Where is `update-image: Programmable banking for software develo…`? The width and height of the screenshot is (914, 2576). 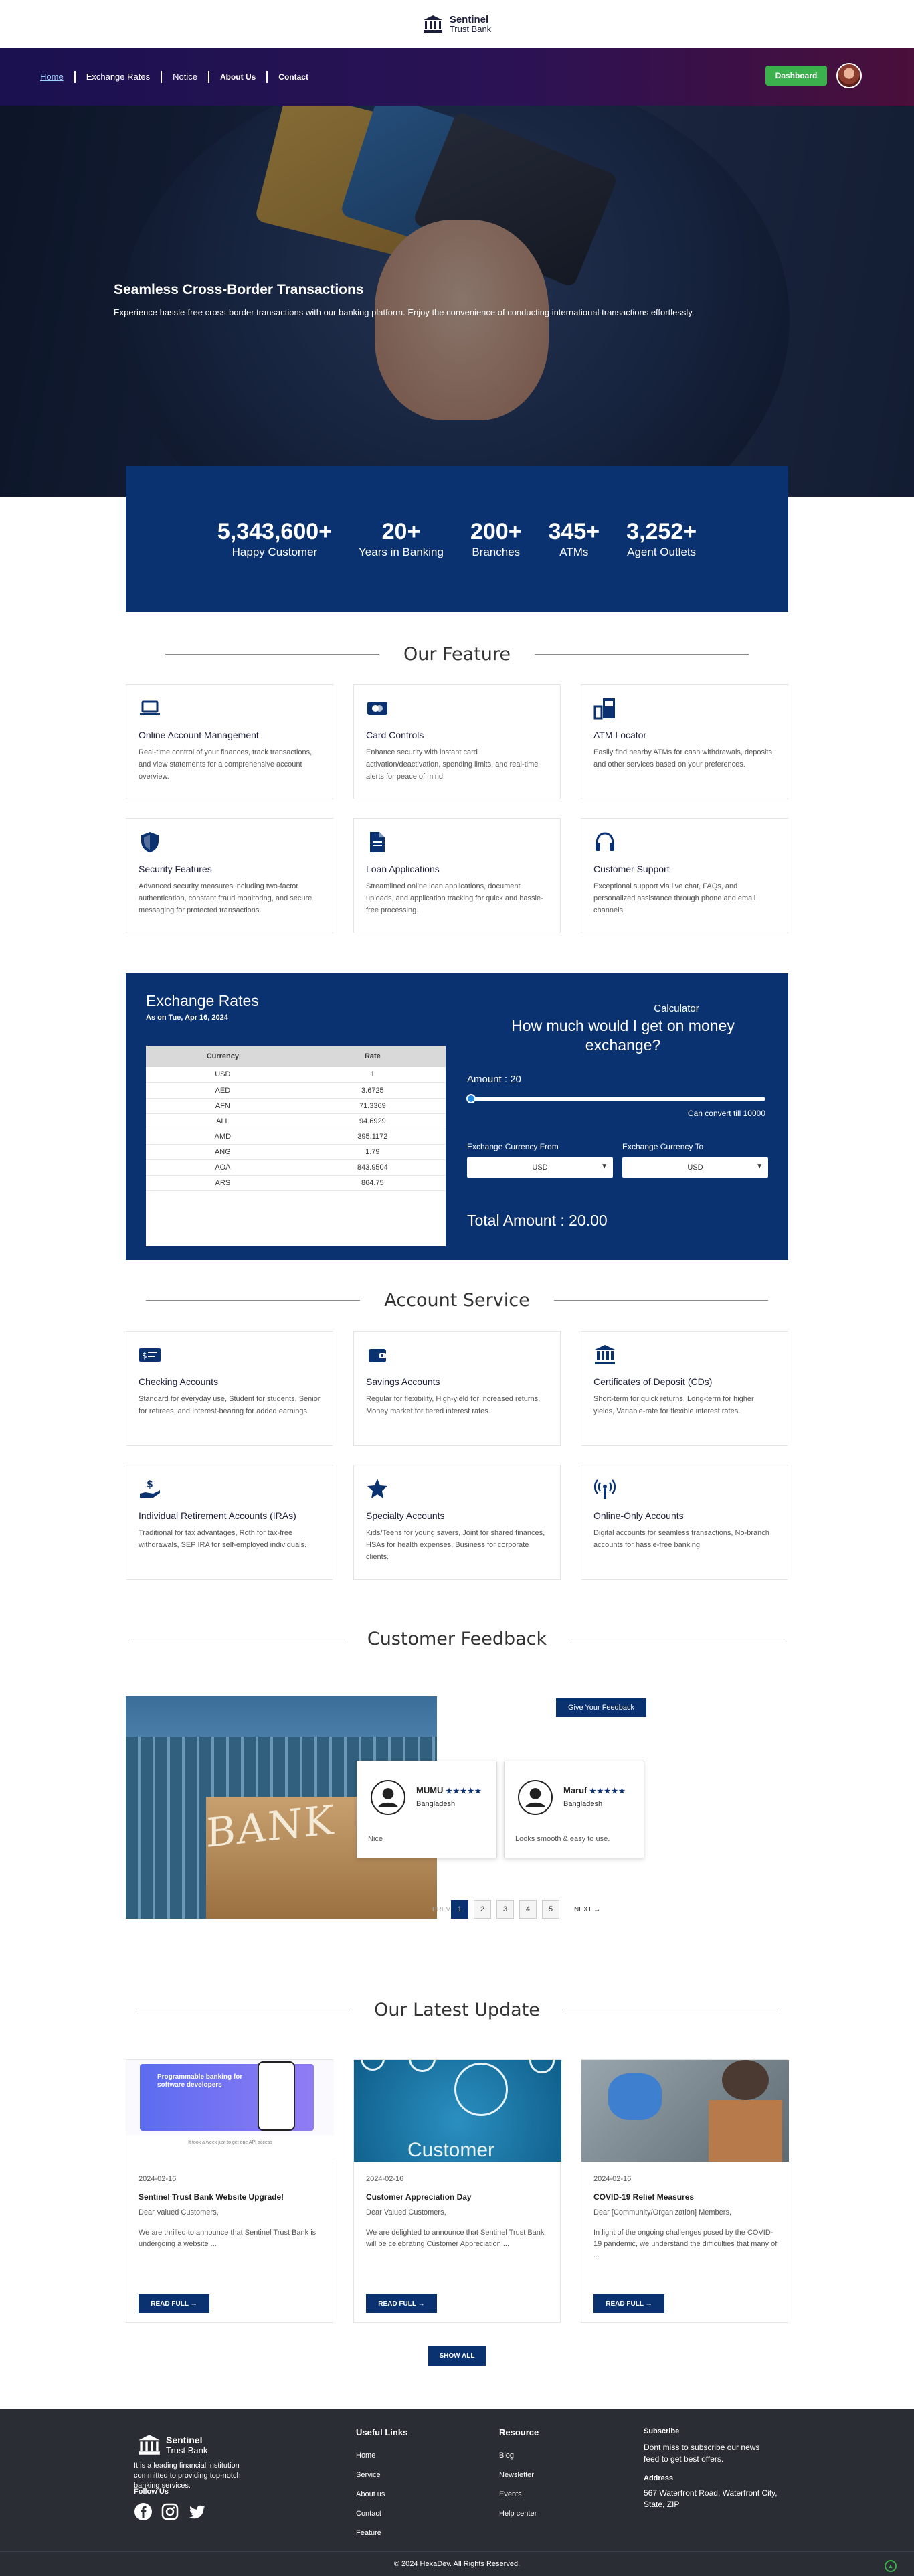 update-image: Programmable banking for software develo… is located at coordinates (230, 2111).